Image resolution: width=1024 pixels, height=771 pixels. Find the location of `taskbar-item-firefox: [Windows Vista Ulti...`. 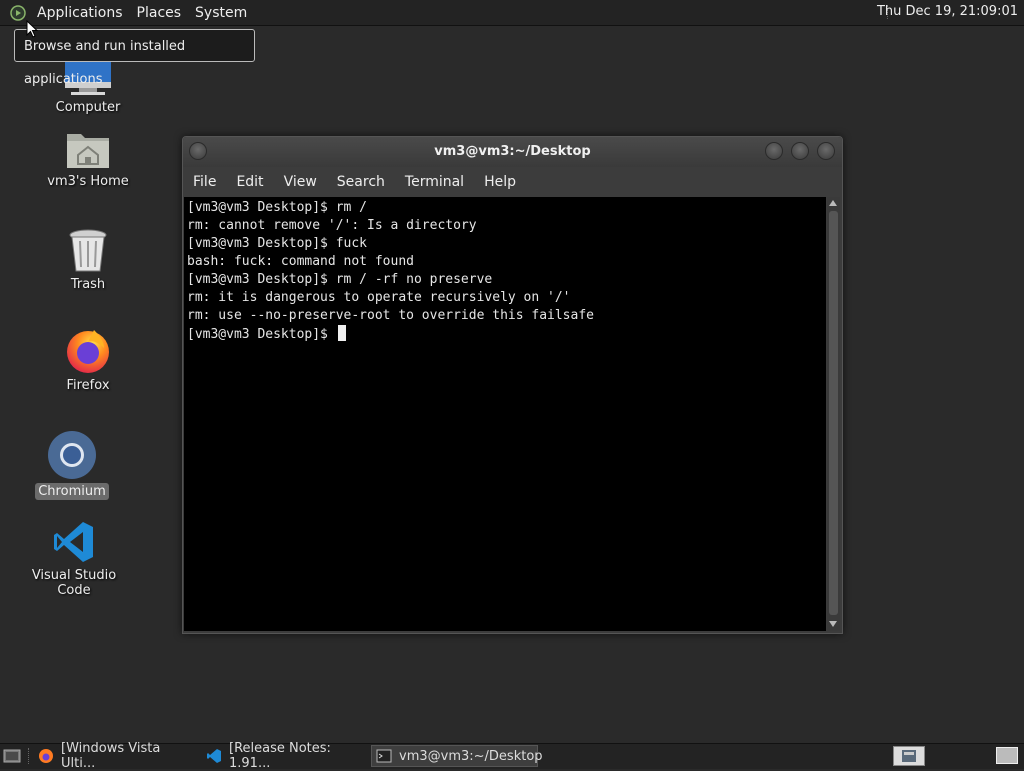

taskbar-item-firefox: [Windows Vista Ulti... is located at coordinates (116, 756).